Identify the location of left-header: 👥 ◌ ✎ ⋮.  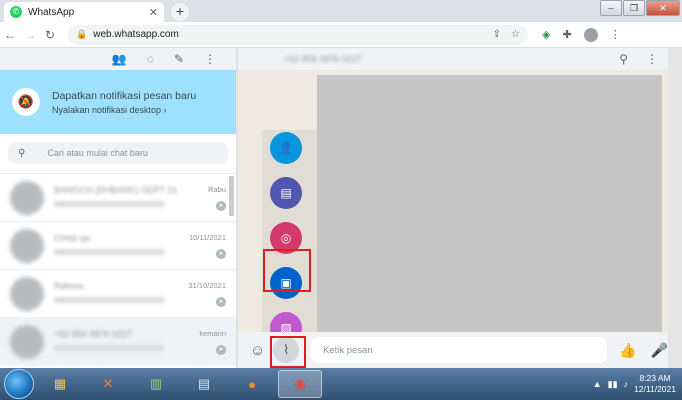
(118, 59).